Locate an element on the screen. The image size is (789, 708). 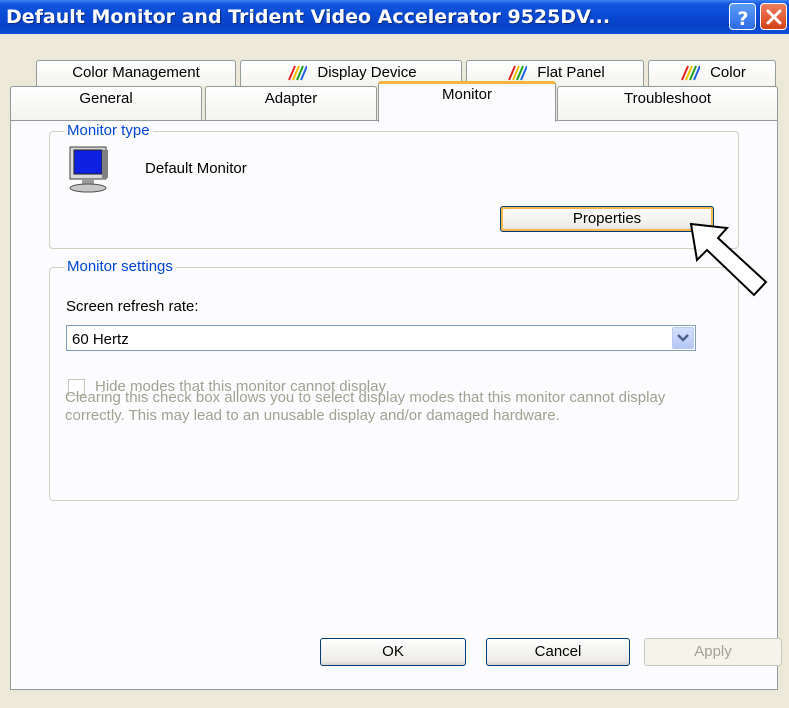
tab-label: Color Management is located at coordinates (136, 72).